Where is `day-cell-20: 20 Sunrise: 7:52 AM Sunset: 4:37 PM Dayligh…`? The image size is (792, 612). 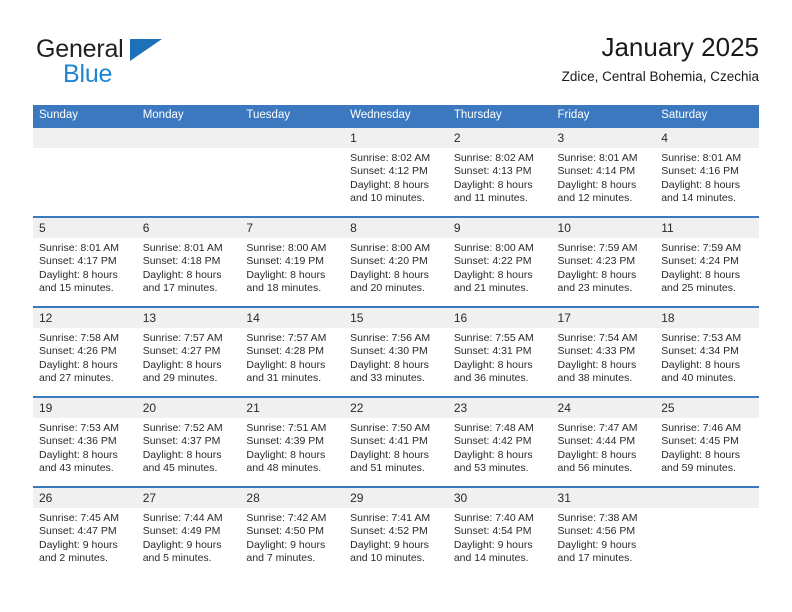 day-cell-20: 20 Sunrise: 7:52 AM Sunset: 4:37 PM Dayligh… is located at coordinates (188, 441).